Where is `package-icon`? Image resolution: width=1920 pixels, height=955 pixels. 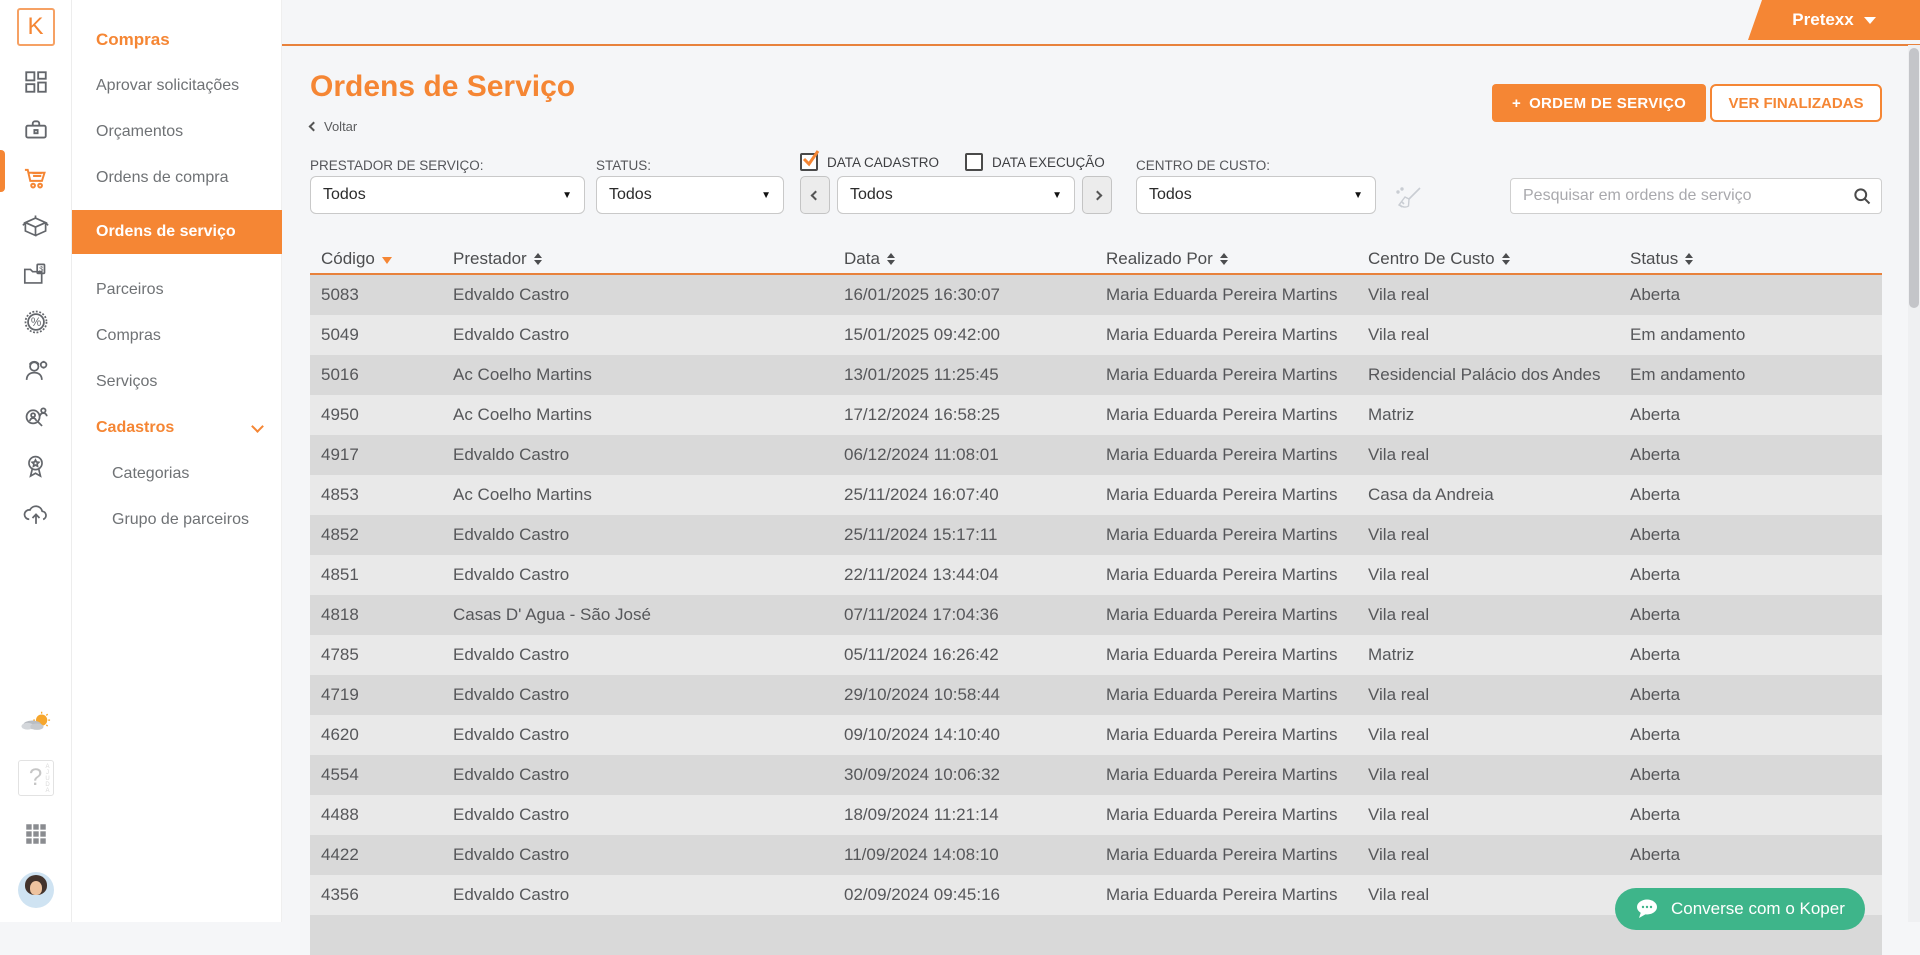
package-icon is located at coordinates (36, 226).